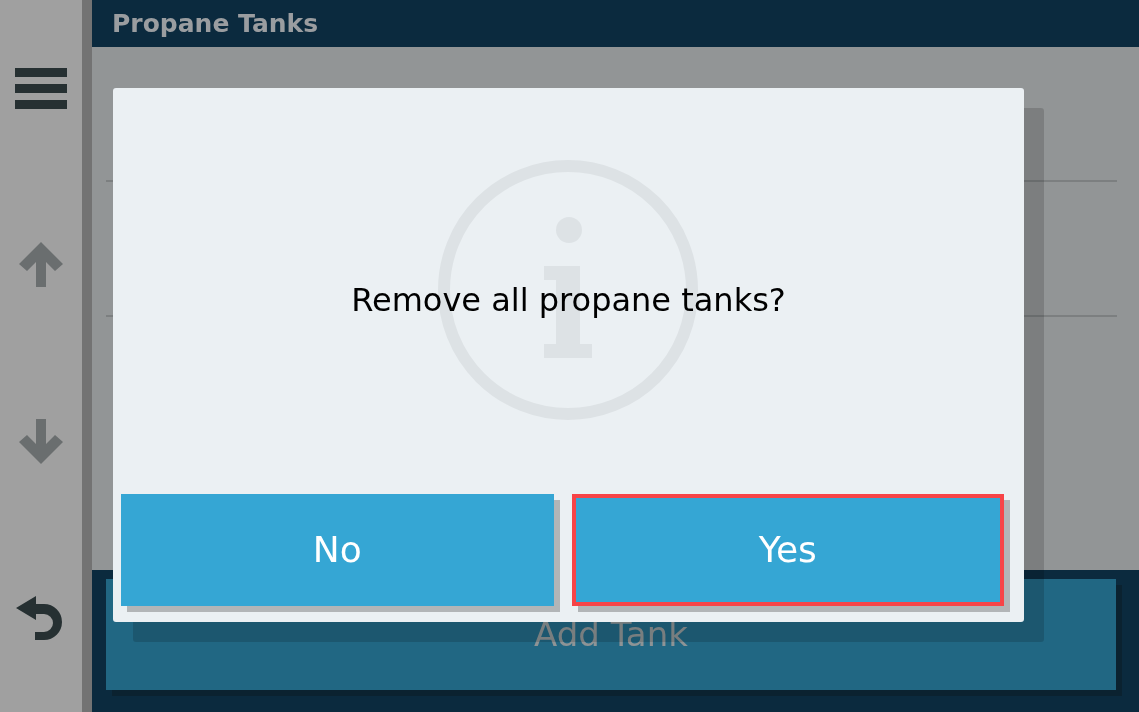 The width and height of the screenshot is (1139, 712). I want to click on dialog-message: Remove all propane tanks?, so click(568, 300).